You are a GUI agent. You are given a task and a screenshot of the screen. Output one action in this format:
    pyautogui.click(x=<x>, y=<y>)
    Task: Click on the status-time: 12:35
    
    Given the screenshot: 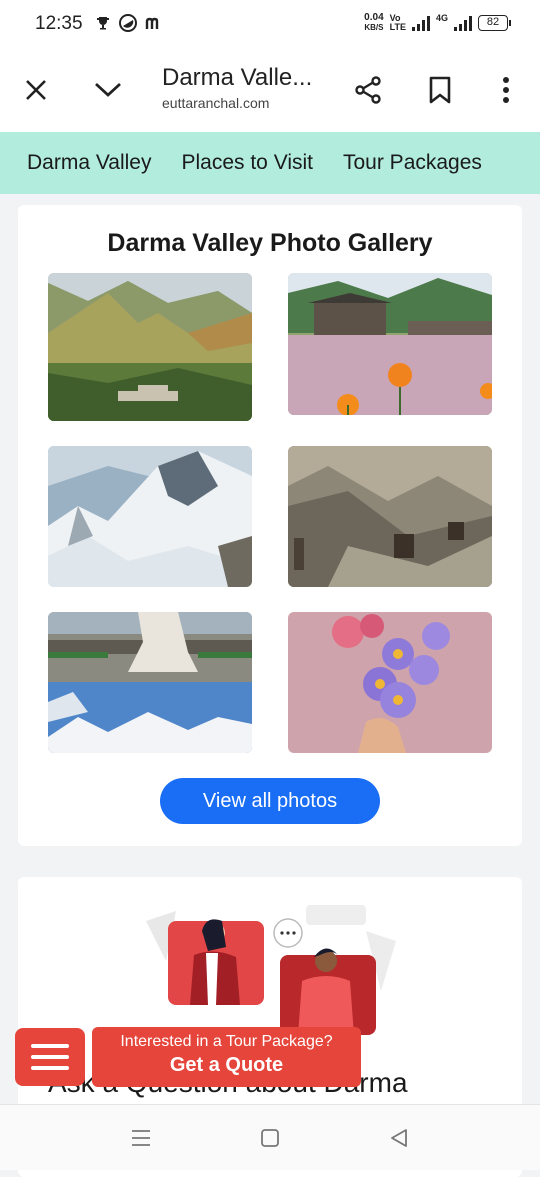 What is the action you would take?
    pyautogui.click(x=59, y=23)
    